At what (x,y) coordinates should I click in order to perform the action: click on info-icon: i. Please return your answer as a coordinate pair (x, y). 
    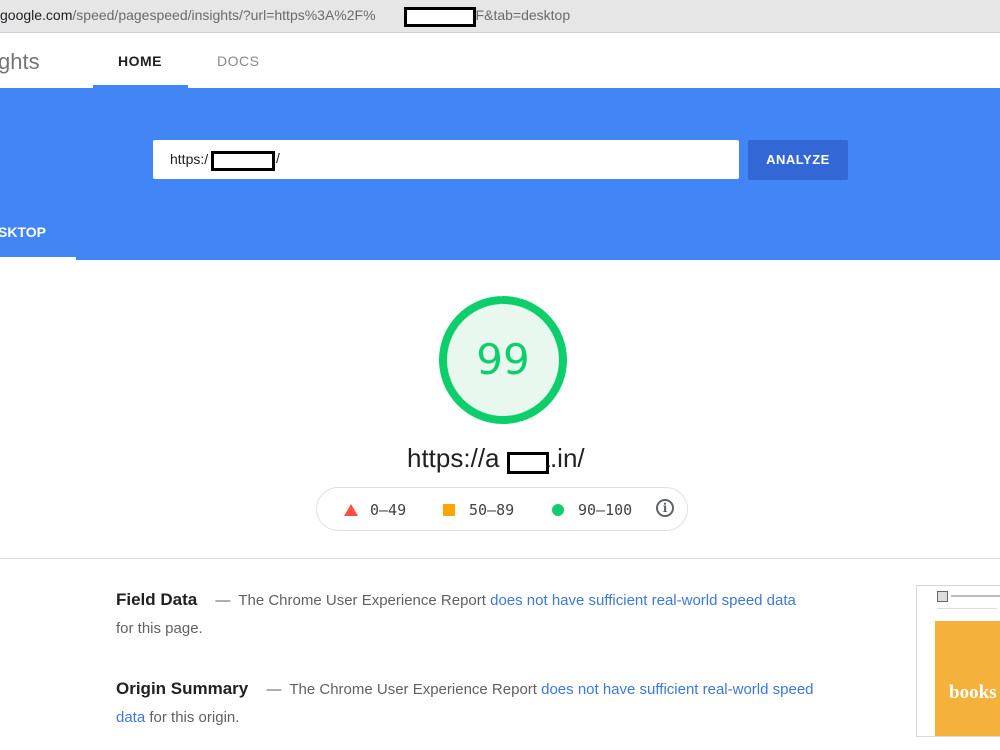
    Looking at the image, I should click on (665, 508).